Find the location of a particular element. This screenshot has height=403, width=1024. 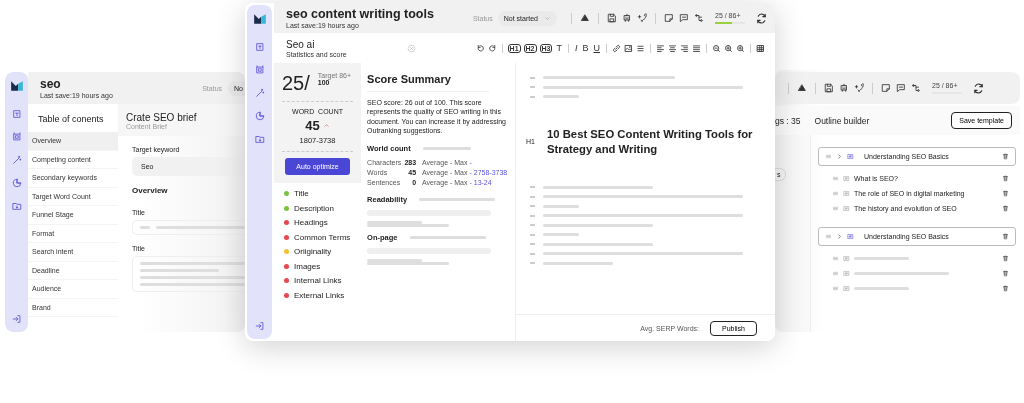

format-button: I is located at coordinates (576, 48).